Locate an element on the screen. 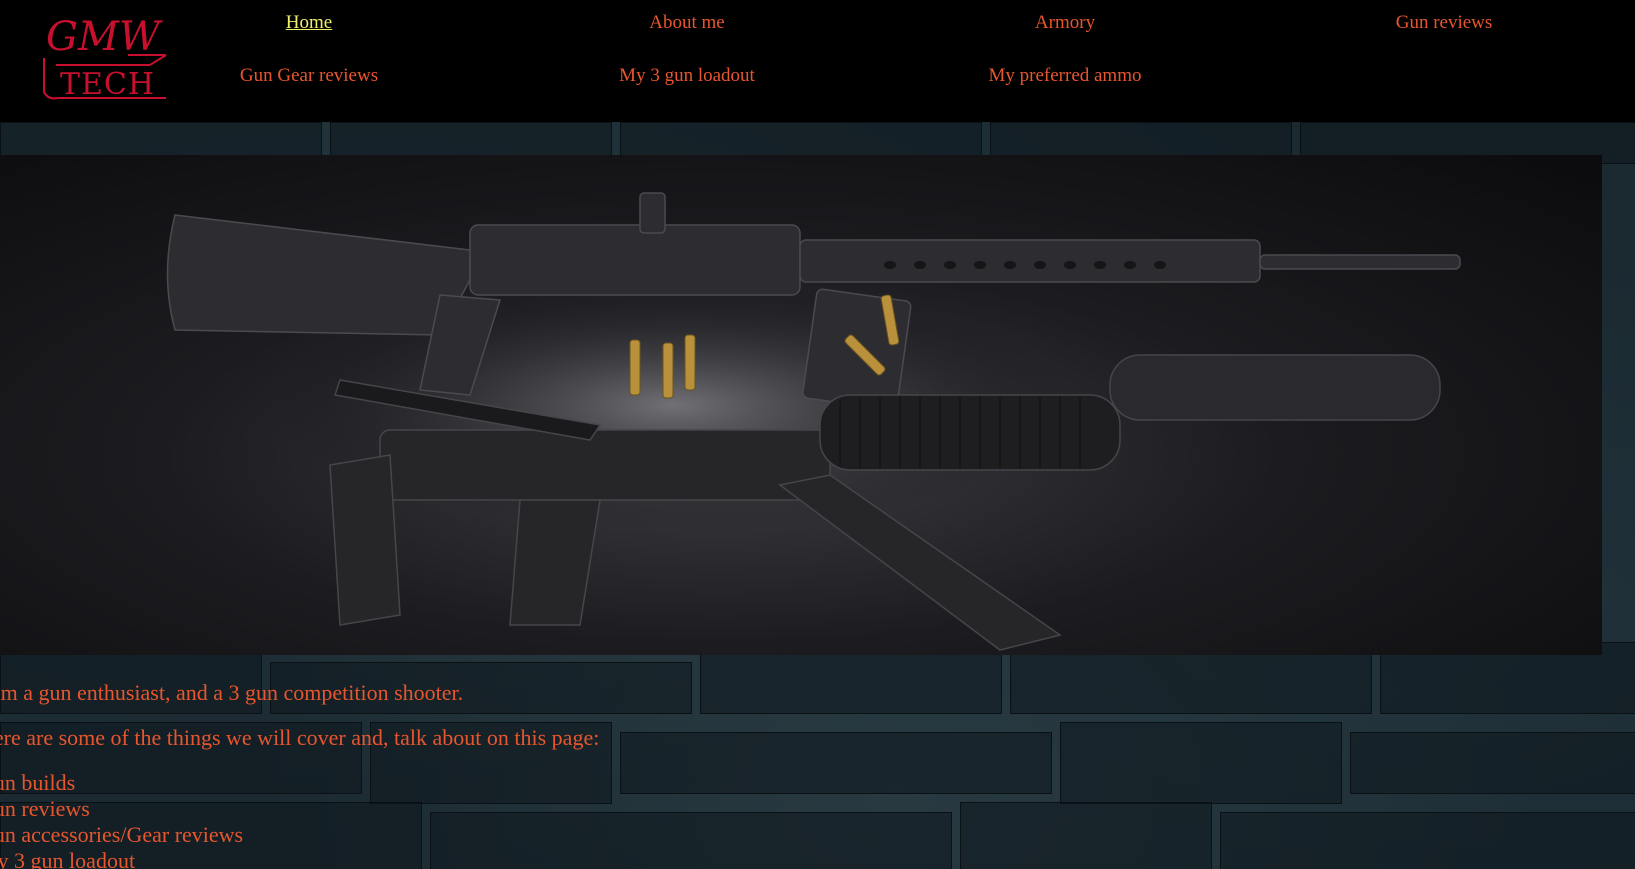  topic-item: Gun reviews is located at coordinates (45, 808).